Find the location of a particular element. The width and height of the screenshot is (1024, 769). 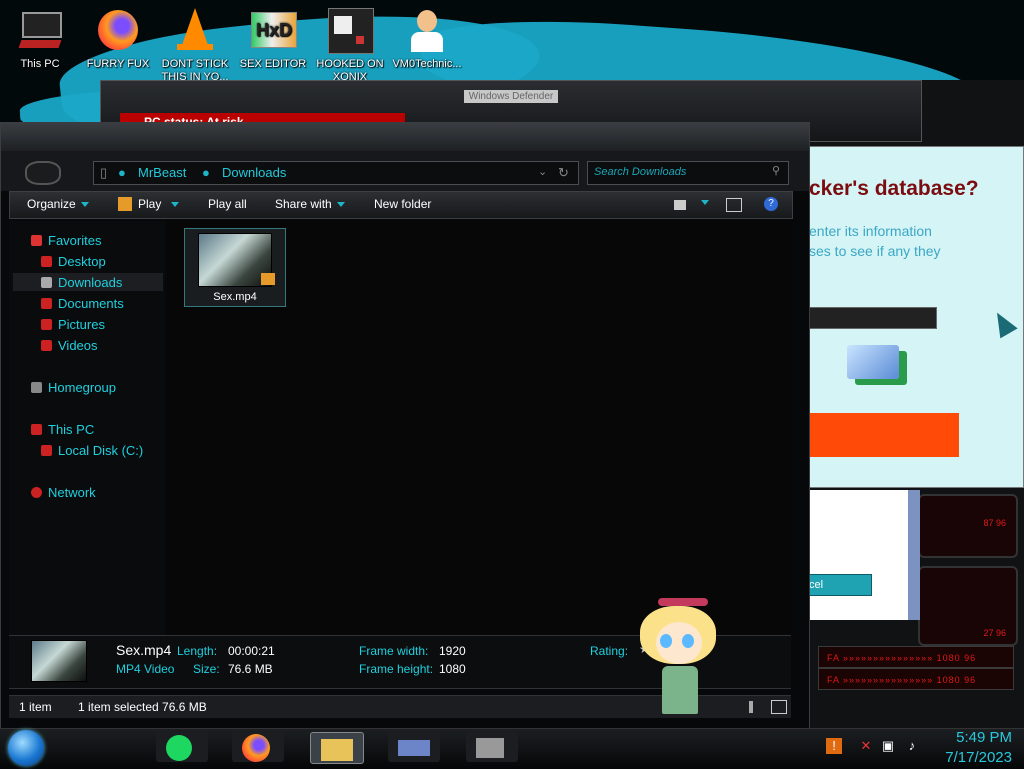

downloads-icon is located at coordinates (46, 282).